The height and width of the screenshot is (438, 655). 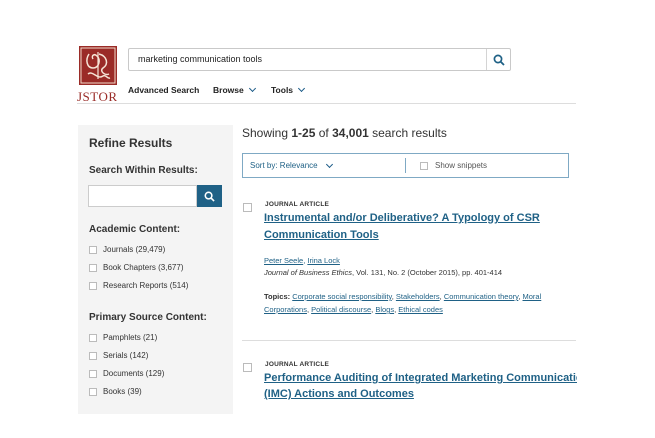 I want to click on result-divider, so click(x=409, y=340).